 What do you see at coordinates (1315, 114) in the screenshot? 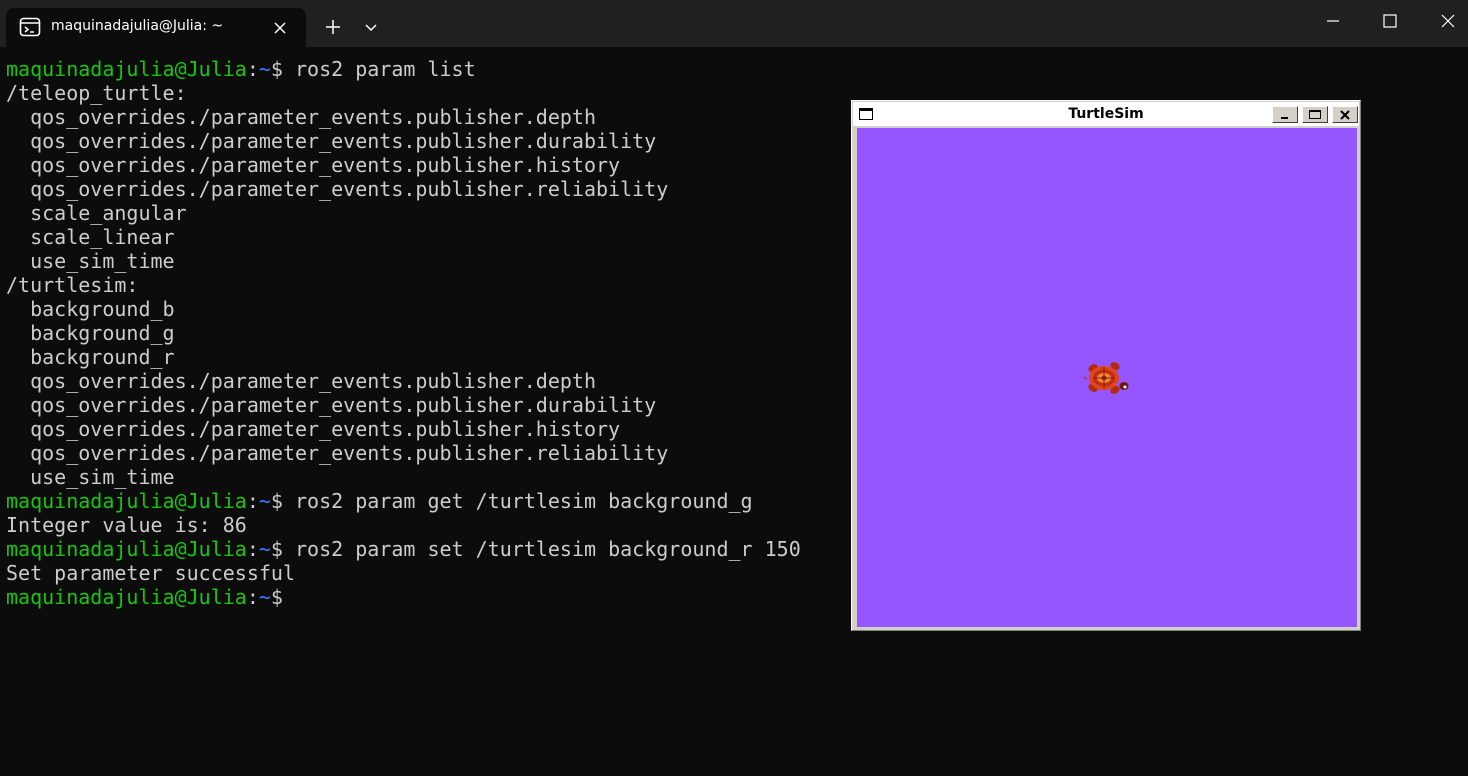
I see `turtlesim-maximize-icon` at bounding box center [1315, 114].